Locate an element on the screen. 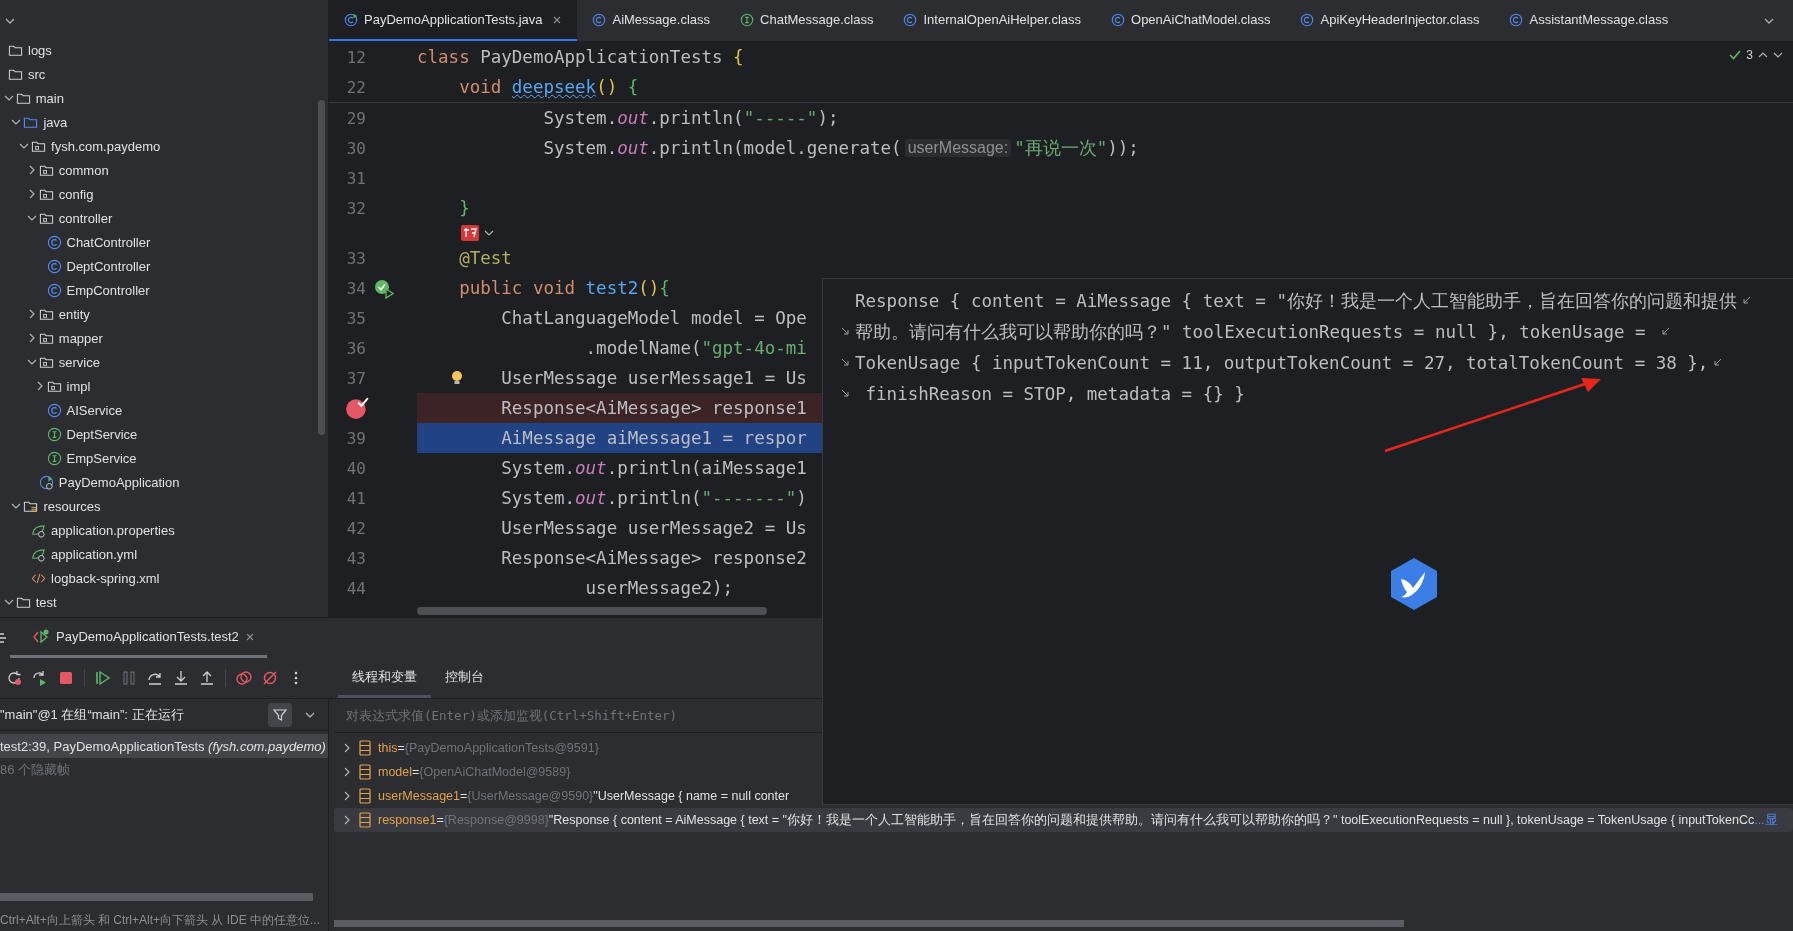 The image size is (1793, 931). variable-row: this={PayDemoApplicationTests@9591} is located at coordinates (1063, 748).